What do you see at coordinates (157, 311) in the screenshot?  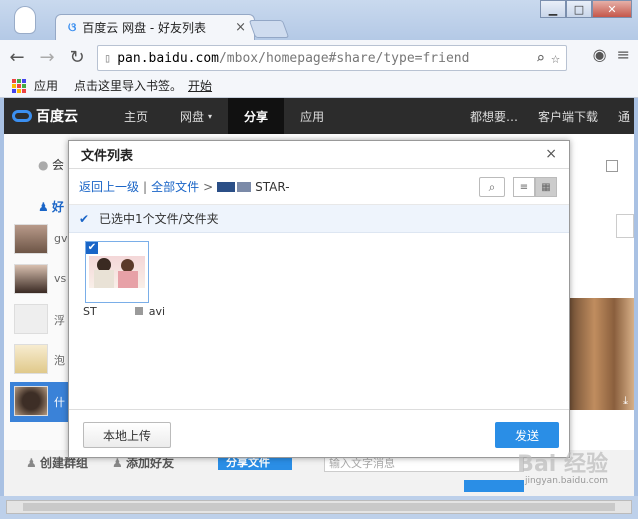 I see `file-name-suffix: avi` at bounding box center [157, 311].